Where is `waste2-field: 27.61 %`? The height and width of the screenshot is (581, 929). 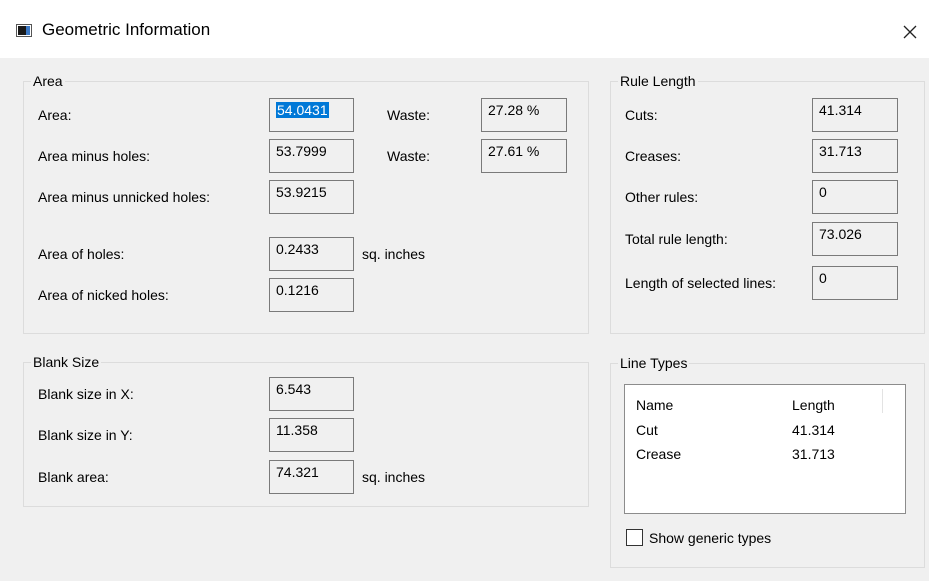 waste2-field: 27.61 % is located at coordinates (524, 156).